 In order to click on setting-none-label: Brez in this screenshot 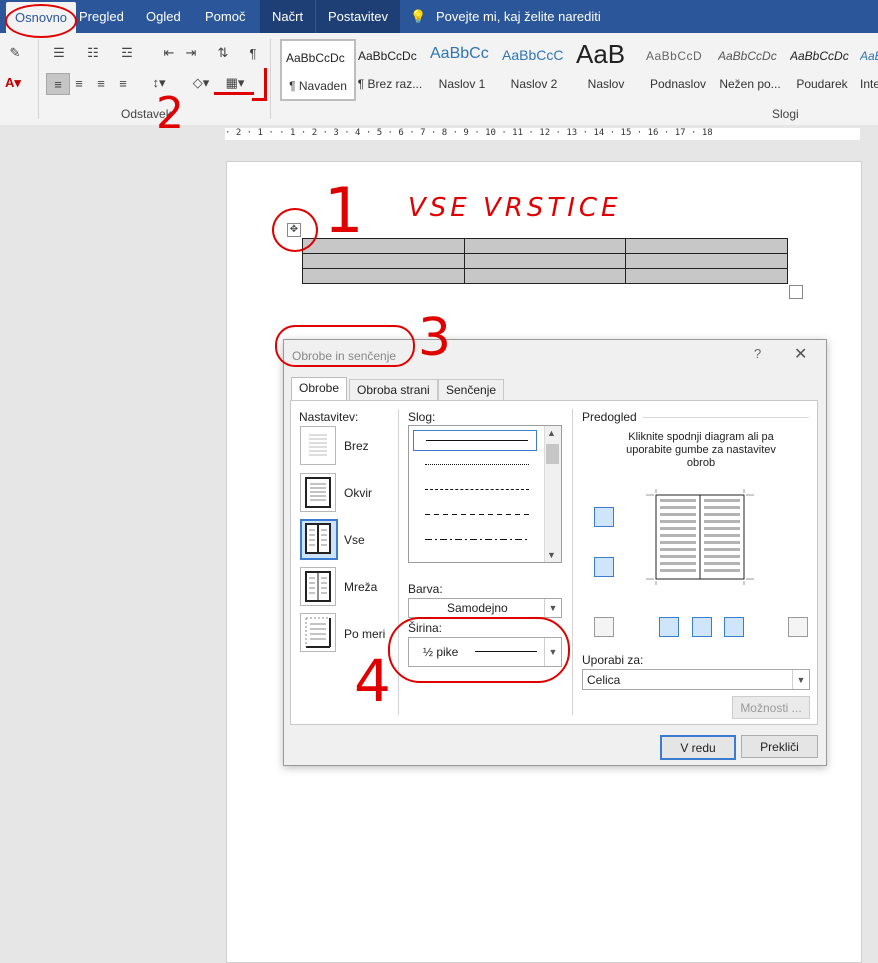, I will do `click(356, 446)`.